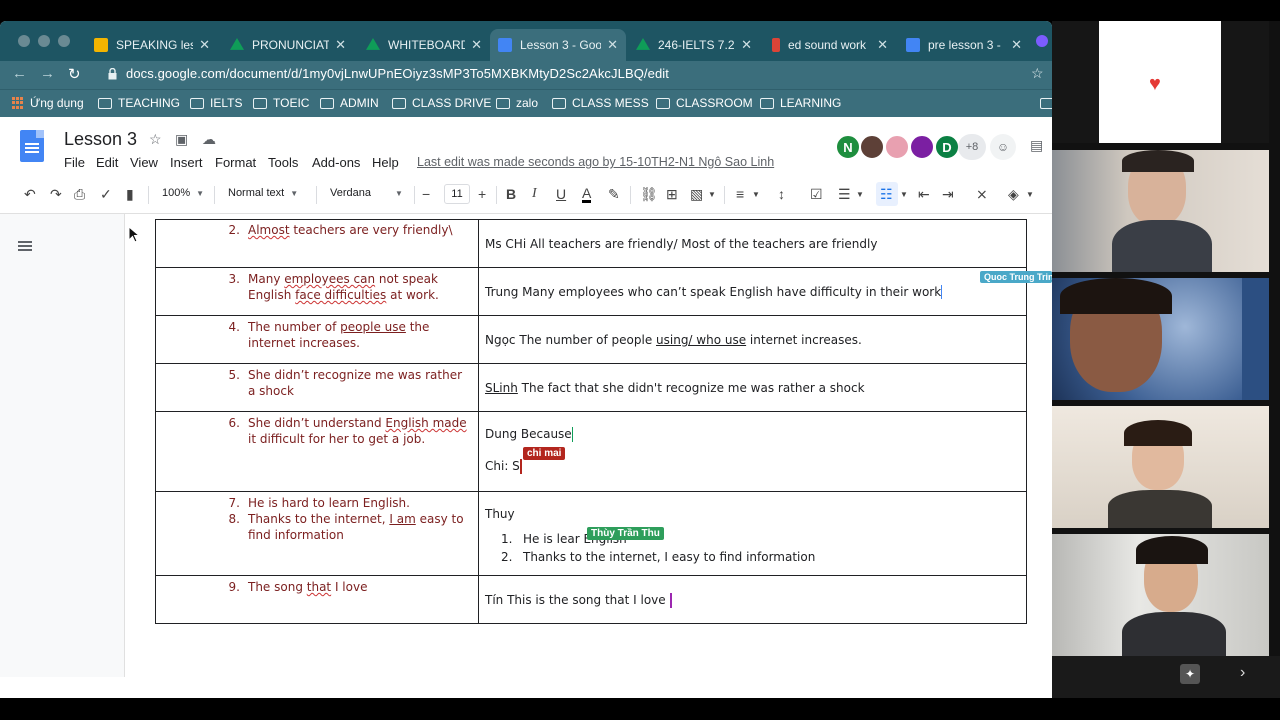 The width and height of the screenshot is (1280, 720). What do you see at coordinates (24, 41) in the screenshot?
I see `close-window-button` at bounding box center [24, 41].